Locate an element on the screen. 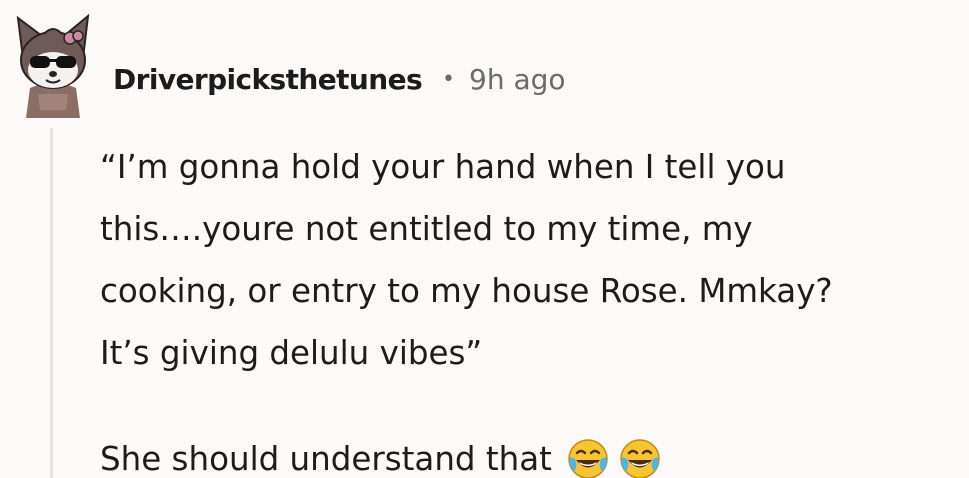 The height and width of the screenshot is (478, 969). quote-line: It’s giving delulu vibes” is located at coordinates (291, 353).